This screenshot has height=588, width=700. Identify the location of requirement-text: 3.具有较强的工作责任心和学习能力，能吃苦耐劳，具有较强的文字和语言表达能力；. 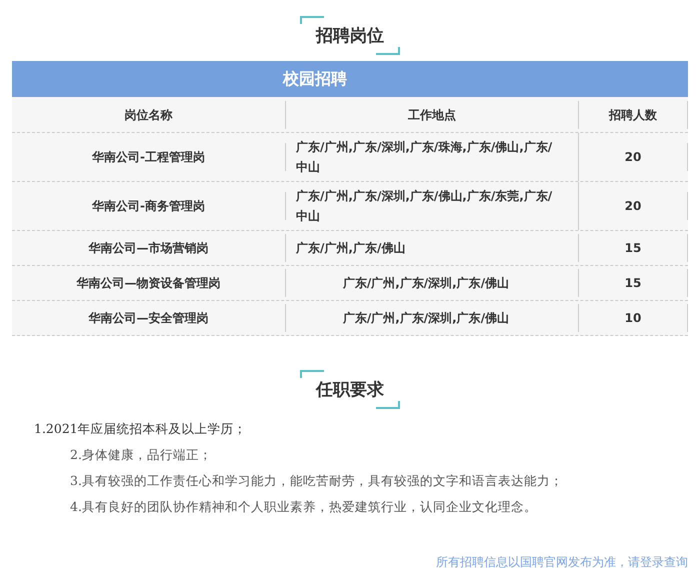
(316, 481).